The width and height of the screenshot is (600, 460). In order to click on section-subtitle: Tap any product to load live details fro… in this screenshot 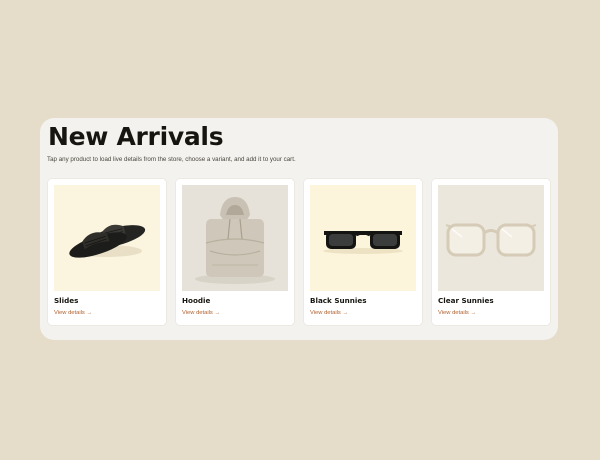, I will do `click(171, 159)`.